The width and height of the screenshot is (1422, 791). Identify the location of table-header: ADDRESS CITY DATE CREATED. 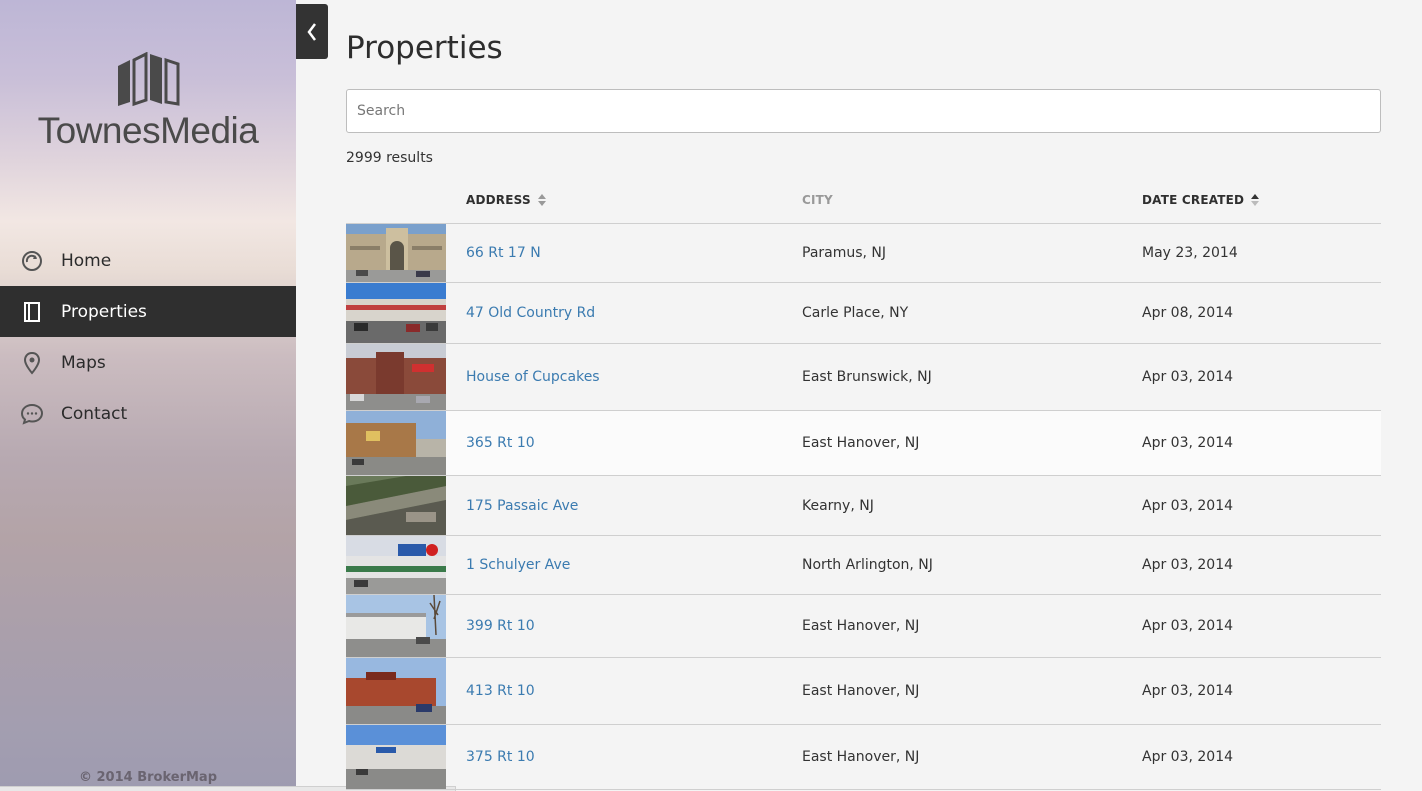
(863, 200).